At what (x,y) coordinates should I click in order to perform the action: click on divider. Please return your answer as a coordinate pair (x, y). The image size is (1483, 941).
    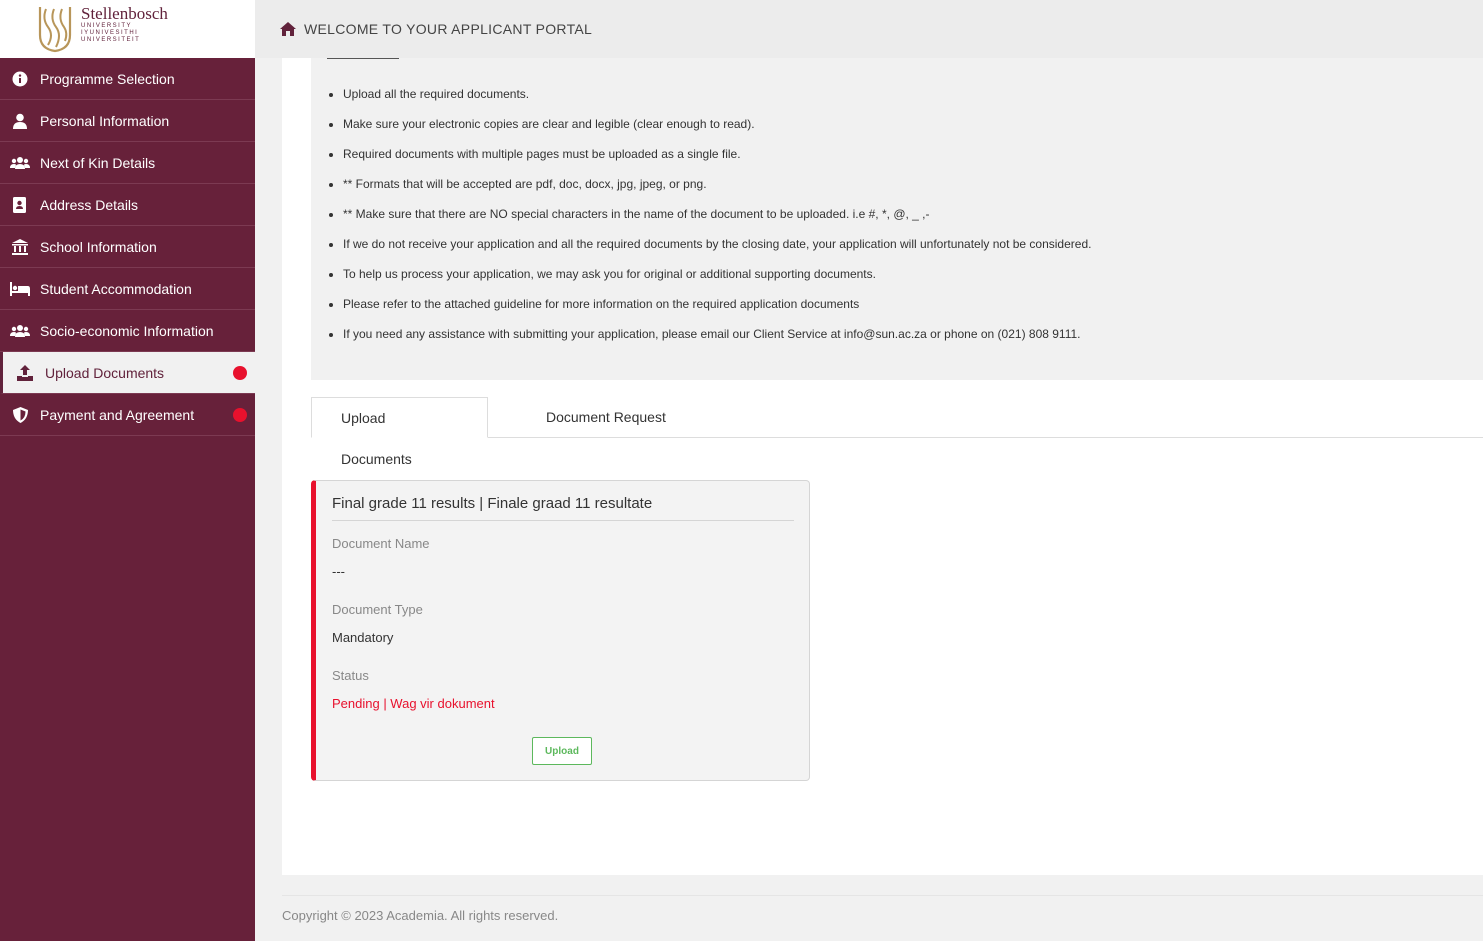
    Looking at the image, I should click on (363, 58).